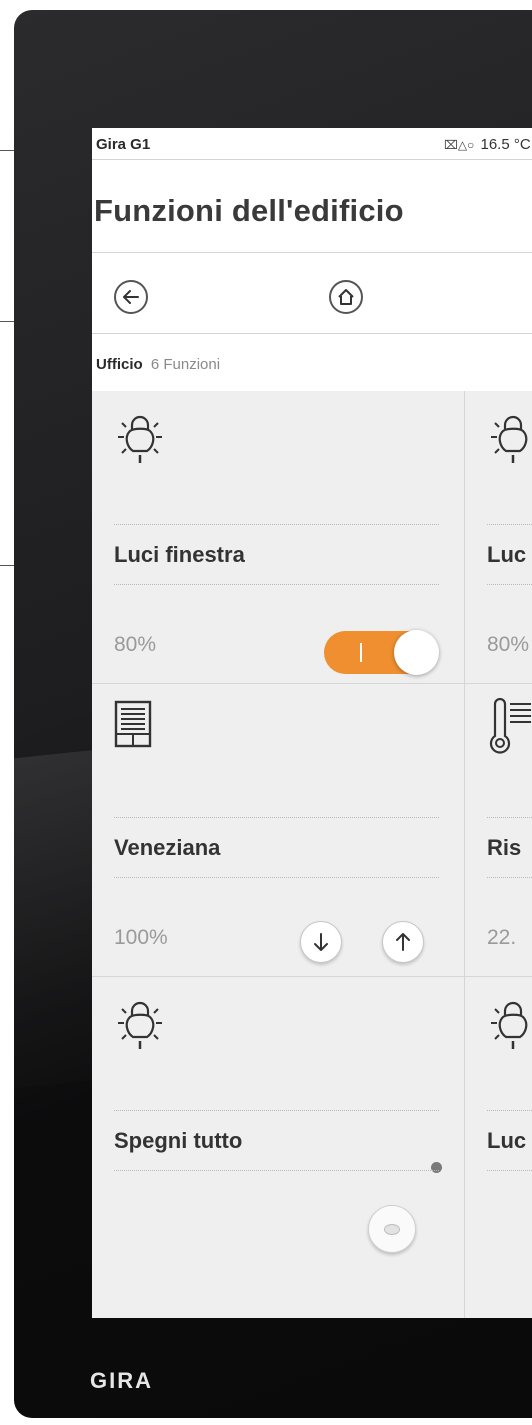 This screenshot has height=1425, width=532. I want to click on toggle-knob, so click(416, 652).